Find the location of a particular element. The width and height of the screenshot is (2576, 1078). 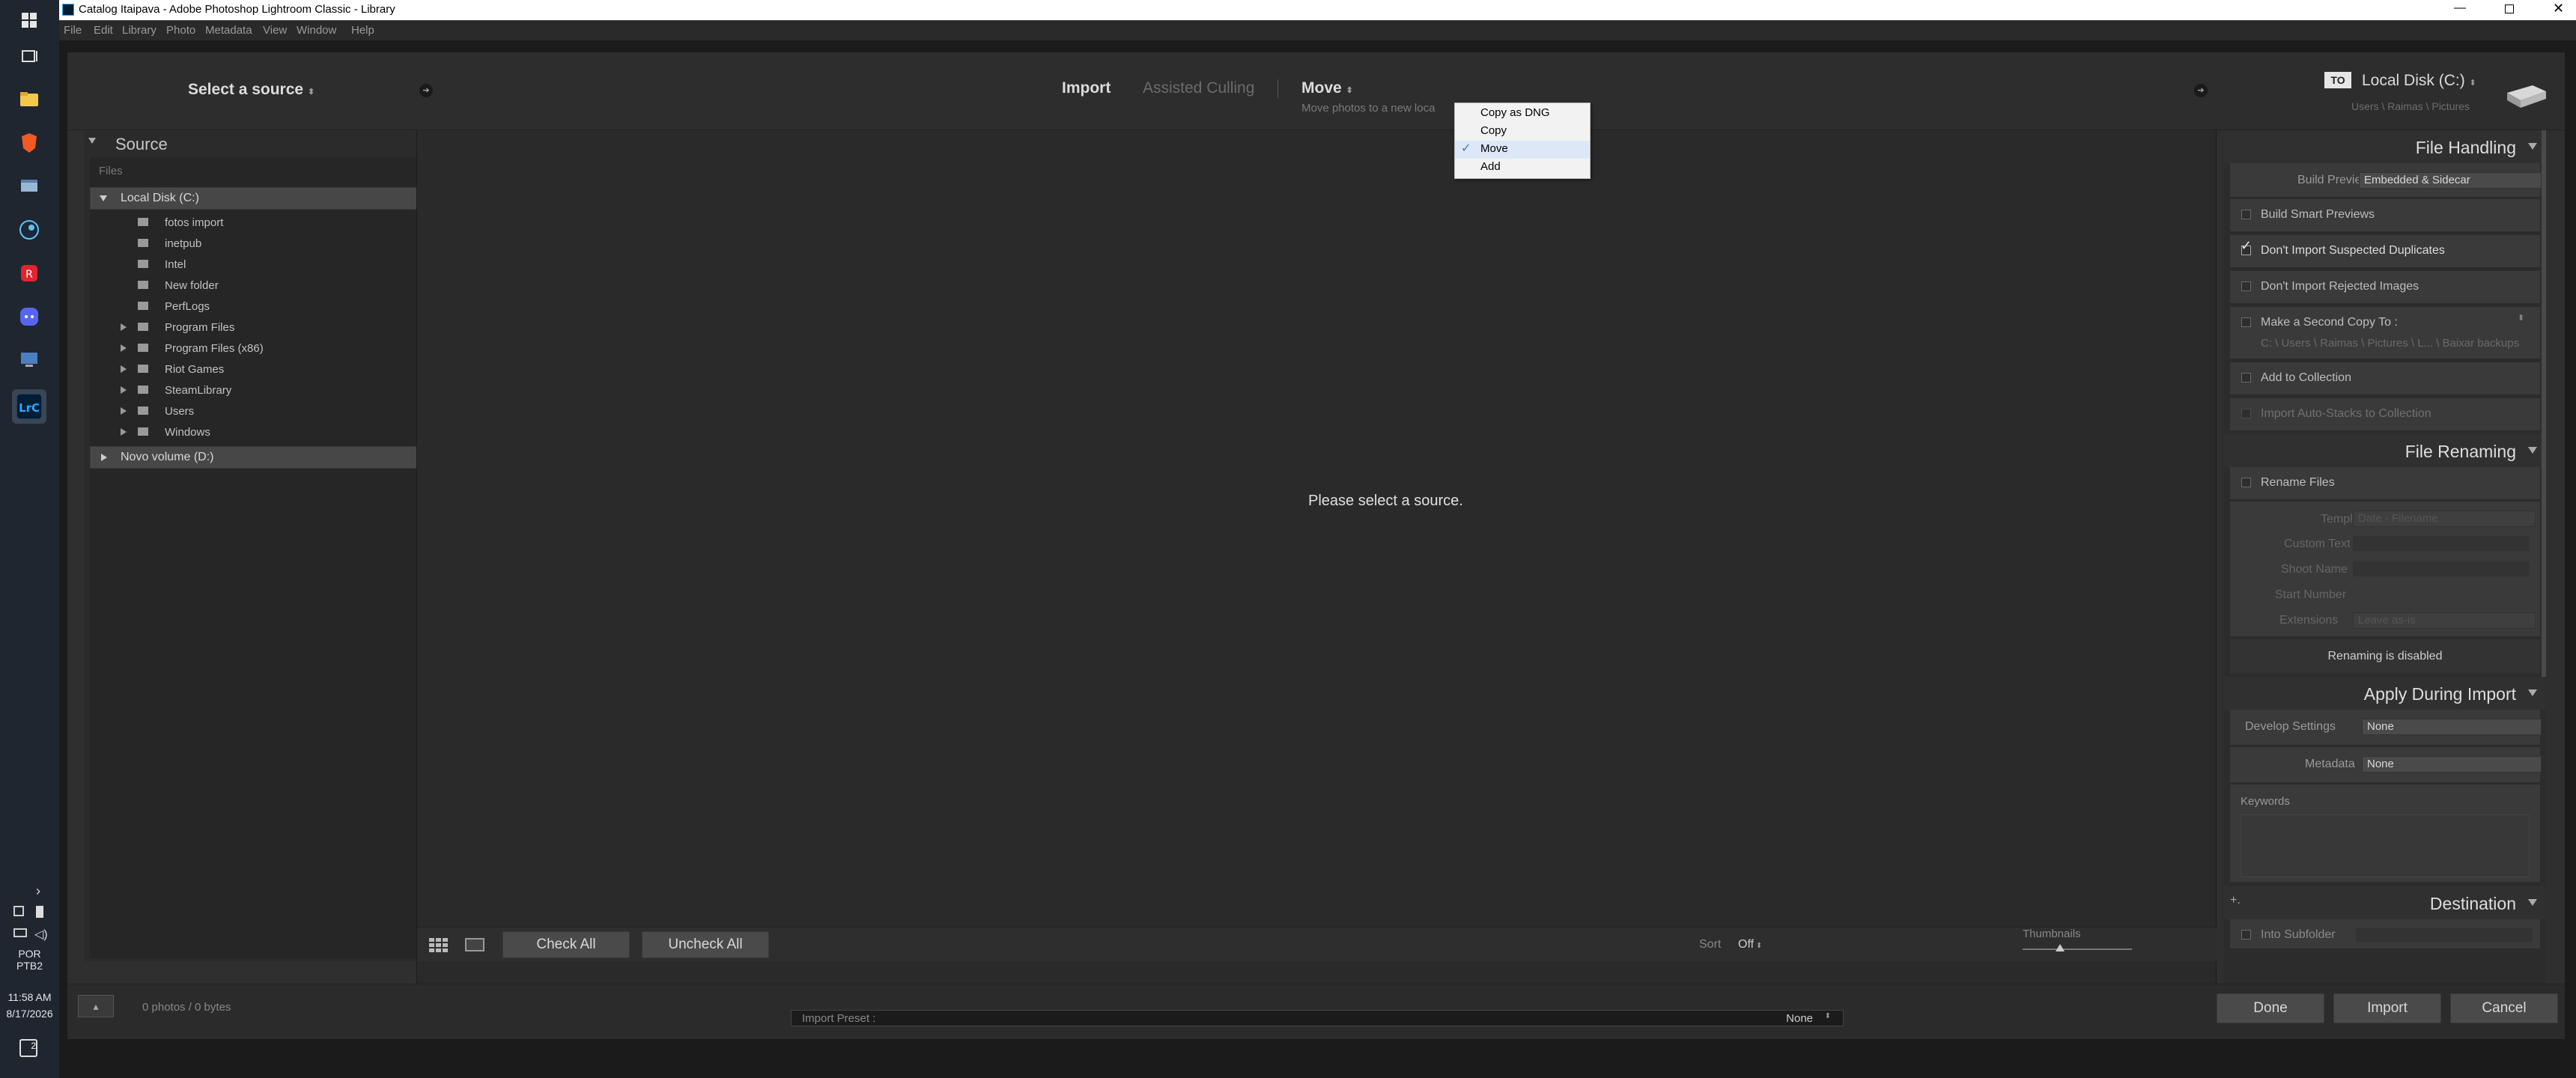

arrow-right-icon: ➔ is located at coordinates (426, 90).